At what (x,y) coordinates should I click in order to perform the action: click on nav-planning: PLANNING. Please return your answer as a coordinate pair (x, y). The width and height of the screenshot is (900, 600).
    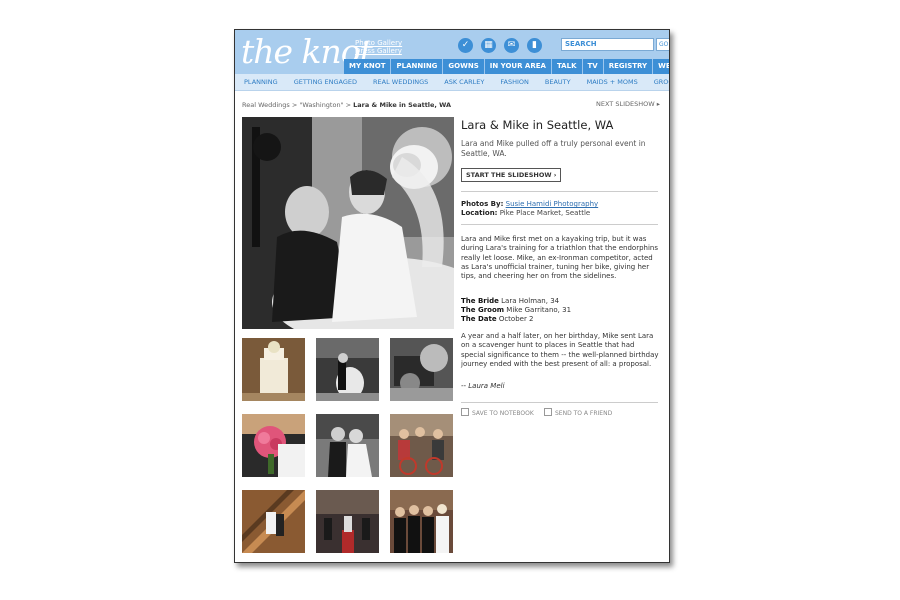
    Looking at the image, I should click on (417, 66).